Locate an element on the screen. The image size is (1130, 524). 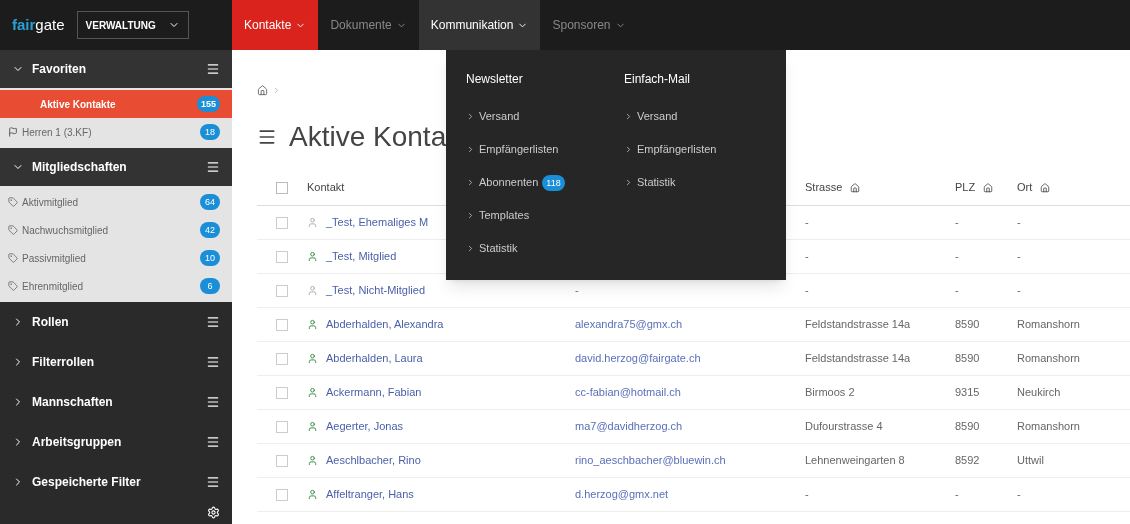
email-link: alexandra75@gmx.ch is located at coordinates (629, 324).